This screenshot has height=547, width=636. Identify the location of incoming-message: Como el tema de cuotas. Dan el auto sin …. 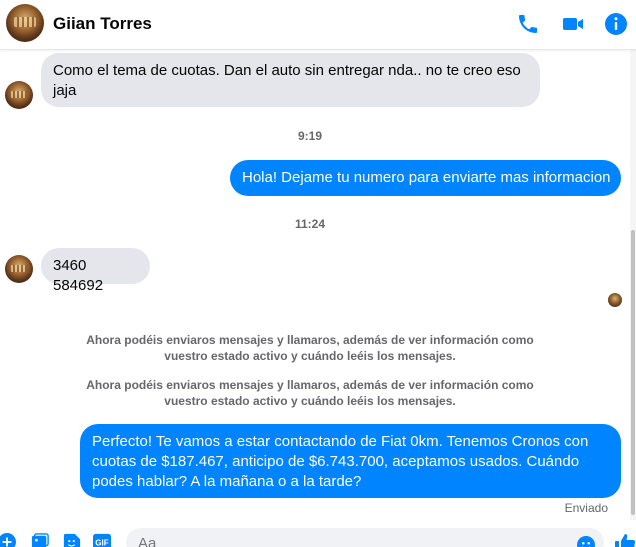
(290, 80).